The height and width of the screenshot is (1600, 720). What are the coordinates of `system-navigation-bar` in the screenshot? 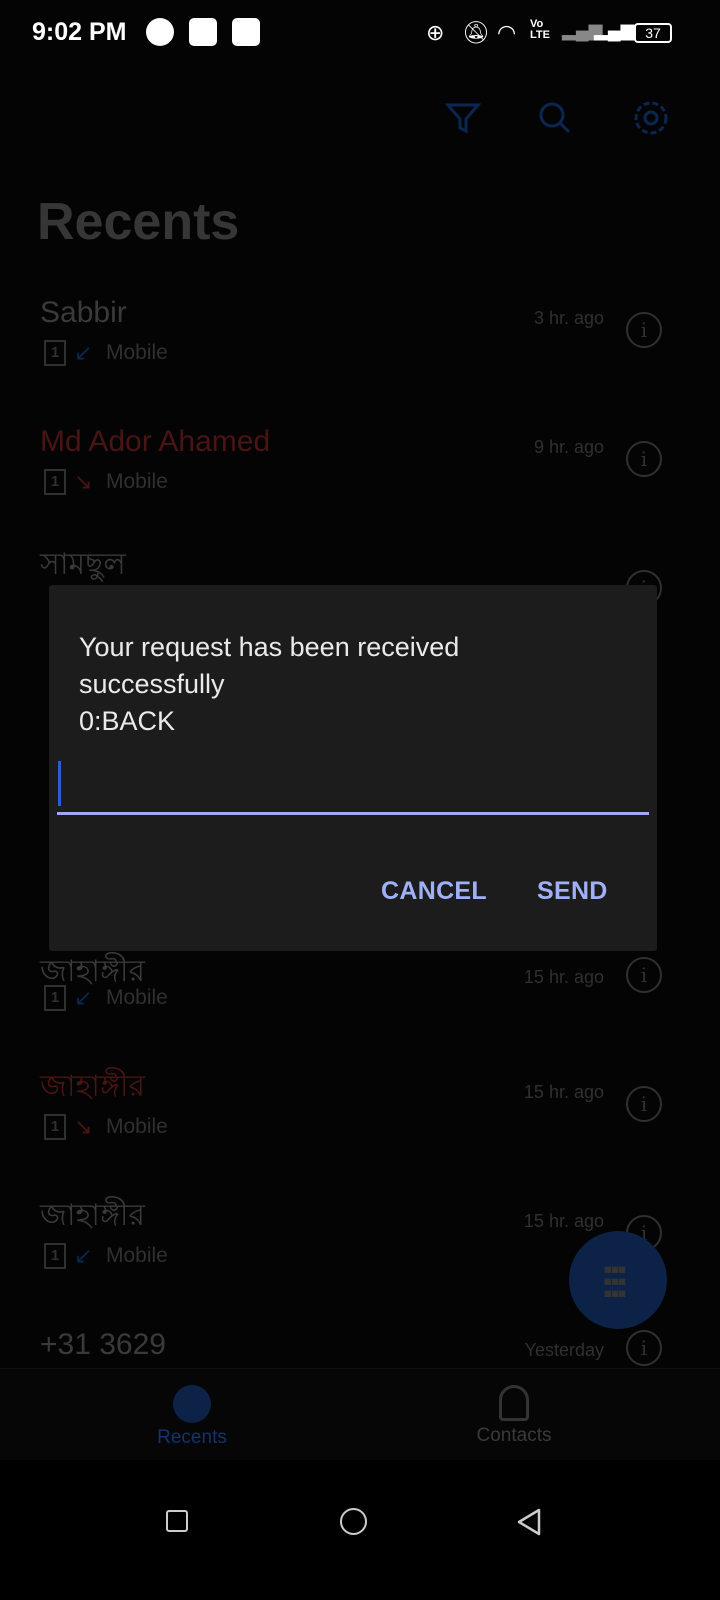 It's located at (360, 1530).